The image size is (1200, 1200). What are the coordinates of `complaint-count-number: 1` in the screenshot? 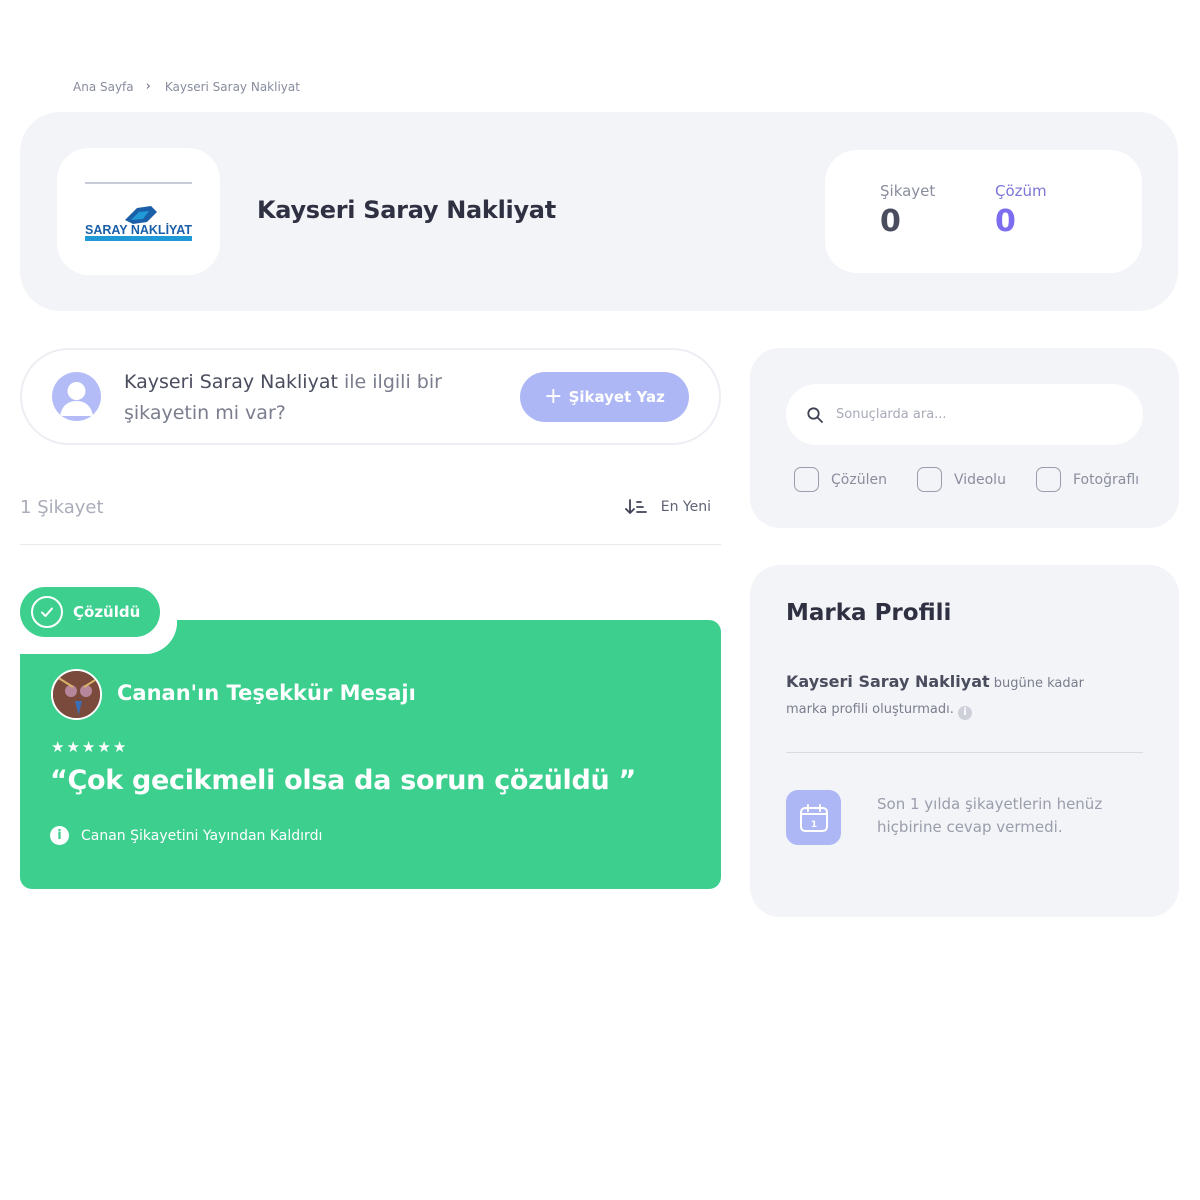 It's located at (26, 507).